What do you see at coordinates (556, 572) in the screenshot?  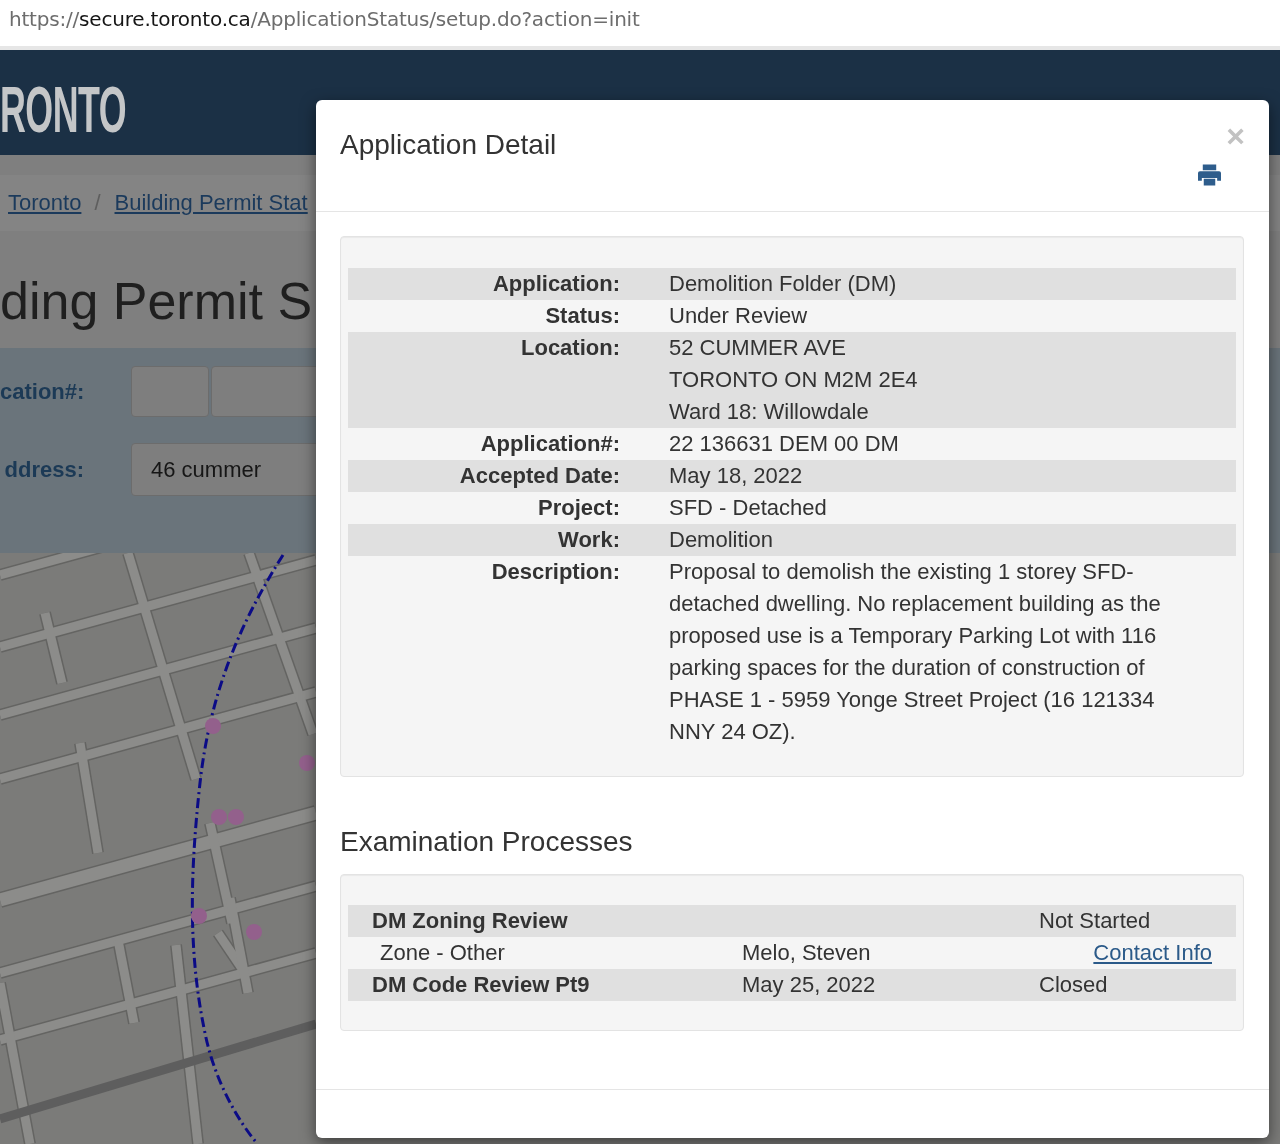 I see `detail-label: Description:` at bounding box center [556, 572].